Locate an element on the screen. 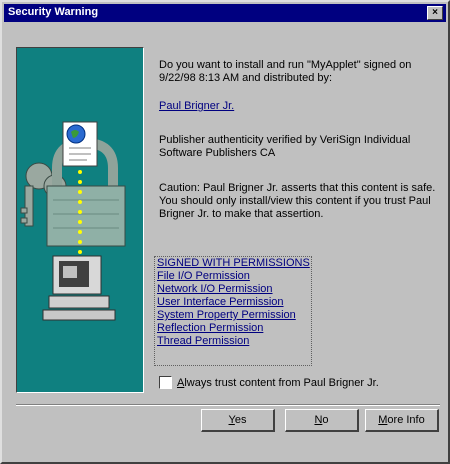 The width and height of the screenshot is (450, 464). publisher-link: Paul Brigner Jr. is located at coordinates (196, 106).